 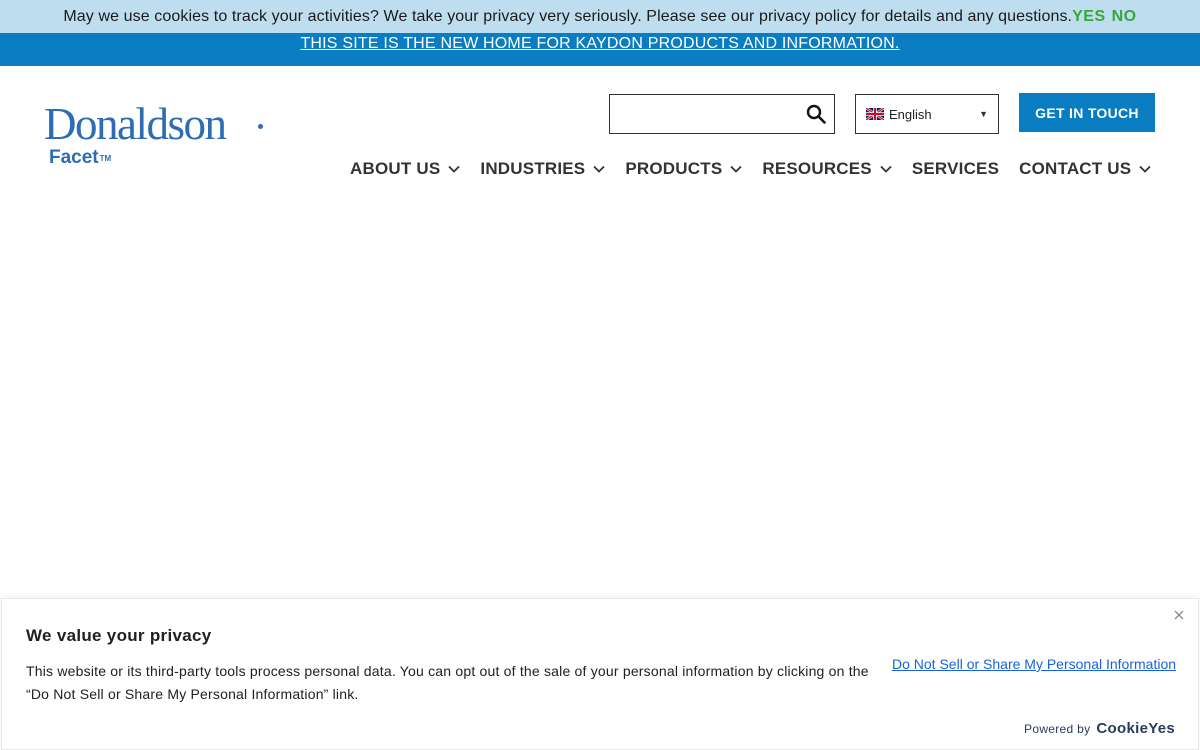 I want to click on logo-brand-text: Donaldson, so click(x=135, y=124).